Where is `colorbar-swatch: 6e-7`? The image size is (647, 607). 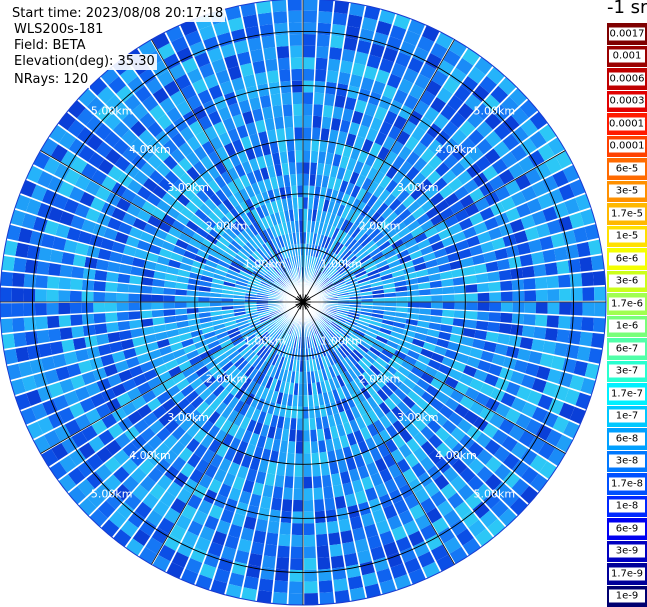
colorbar-swatch: 6e-7 is located at coordinates (627, 348).